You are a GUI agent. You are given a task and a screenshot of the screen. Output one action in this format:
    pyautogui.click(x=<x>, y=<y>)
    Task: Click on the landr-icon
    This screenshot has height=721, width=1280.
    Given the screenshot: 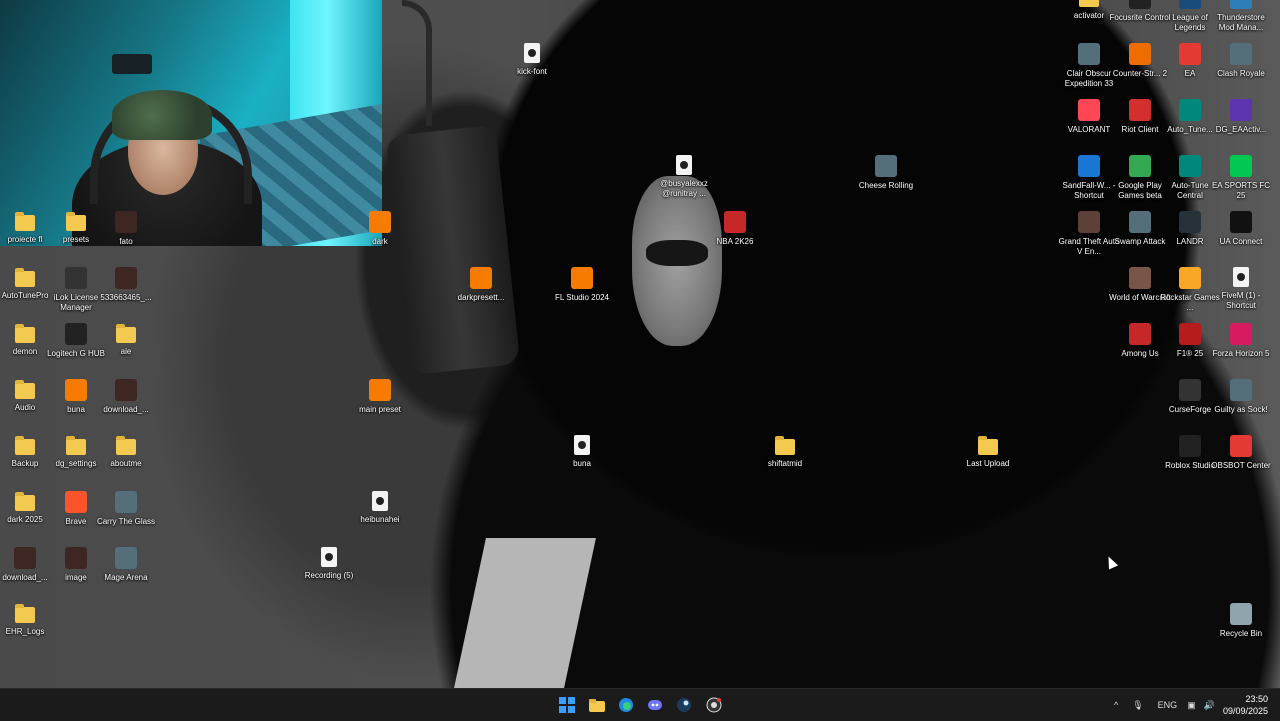 What is the action you would take?
    pyautogui.click(x=1190, y=222)
    